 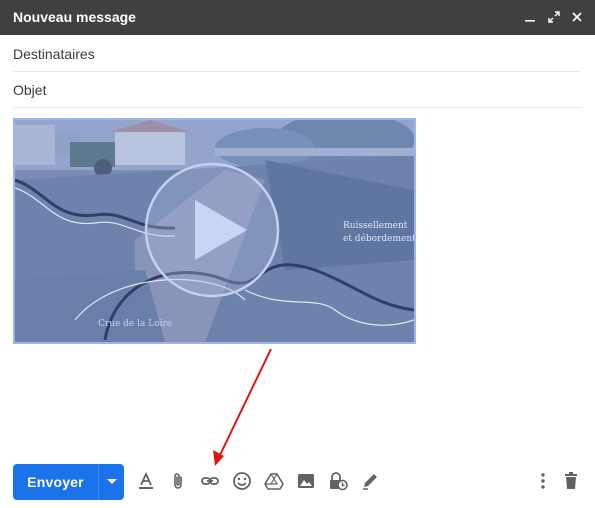 What do you see at coordinates (178, 481) in the screenshot?
I see `attach-icon` at bounding box center [178, 481].